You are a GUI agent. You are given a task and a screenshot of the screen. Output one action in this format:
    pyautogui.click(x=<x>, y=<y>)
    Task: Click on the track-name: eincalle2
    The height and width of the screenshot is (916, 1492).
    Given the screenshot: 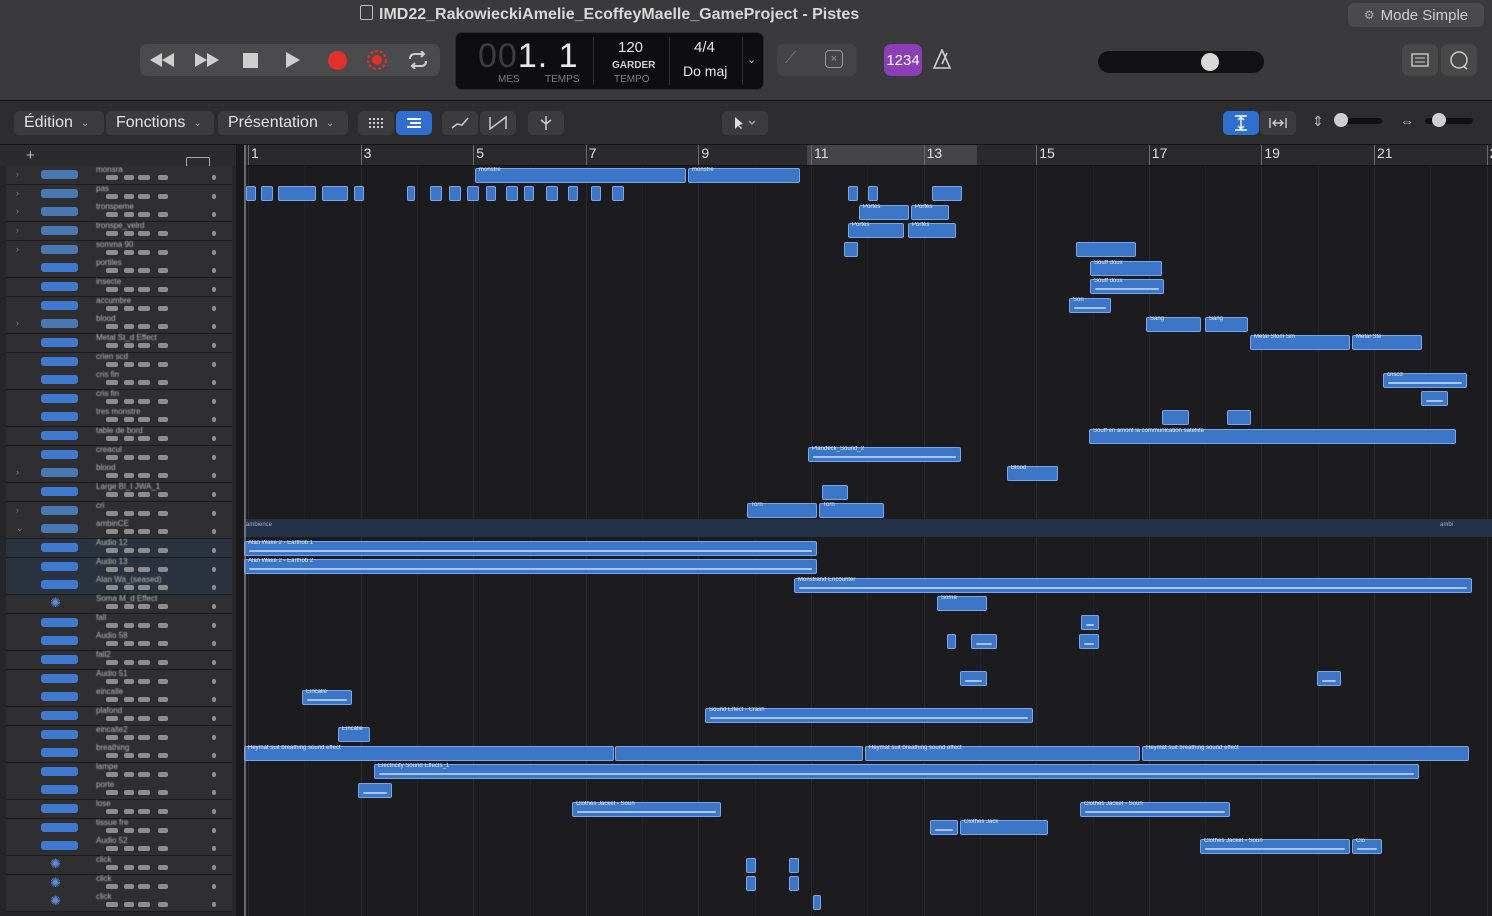 What is the action you would take?
    pyautogui.click(x=161, y=729)
    